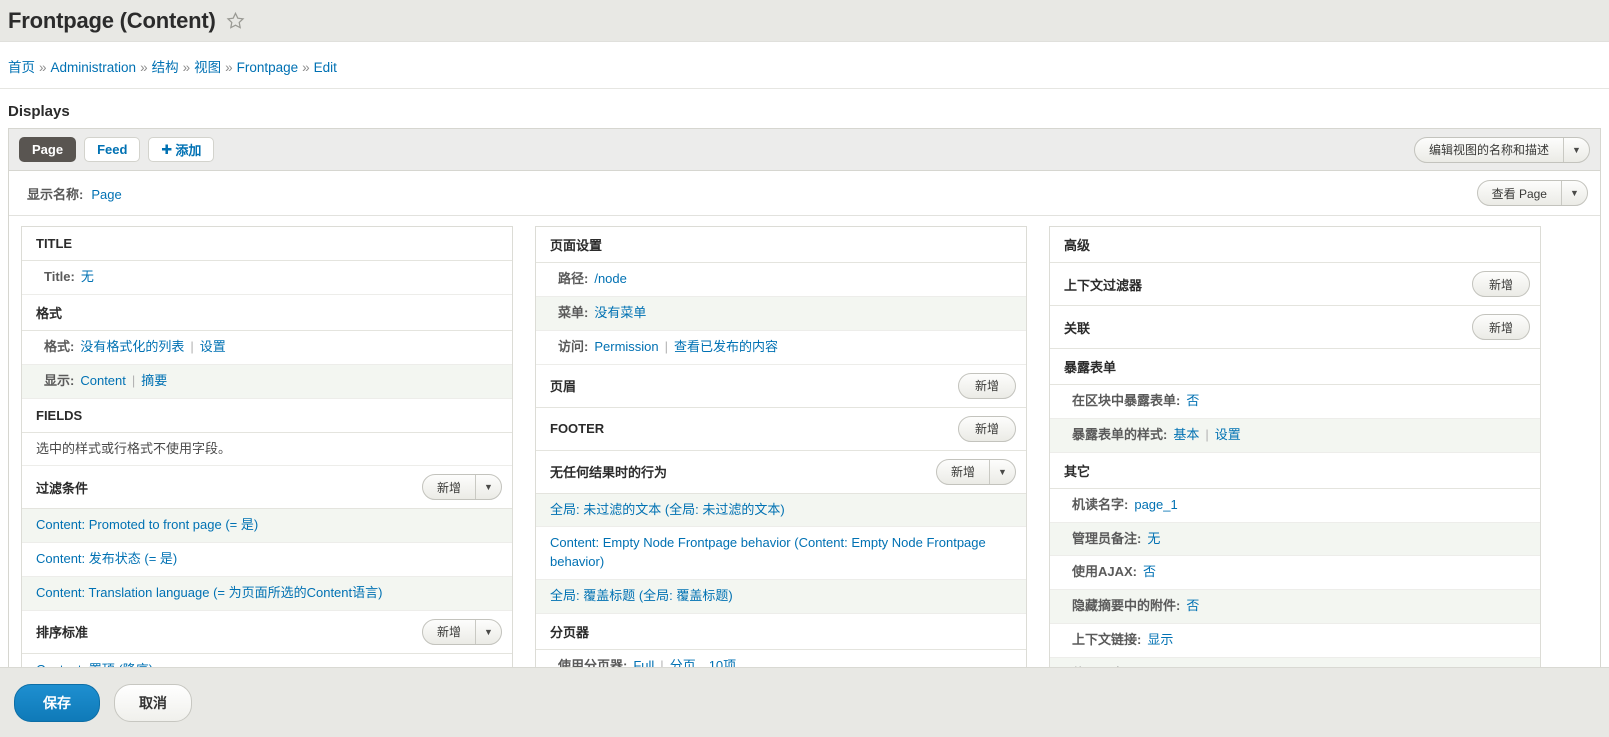 Image resolution: width=1609 pixels, height=737 pixels. Describe the element at coordinates (103, 380) in the screenshot. I see `setting-value: Content` at that location.